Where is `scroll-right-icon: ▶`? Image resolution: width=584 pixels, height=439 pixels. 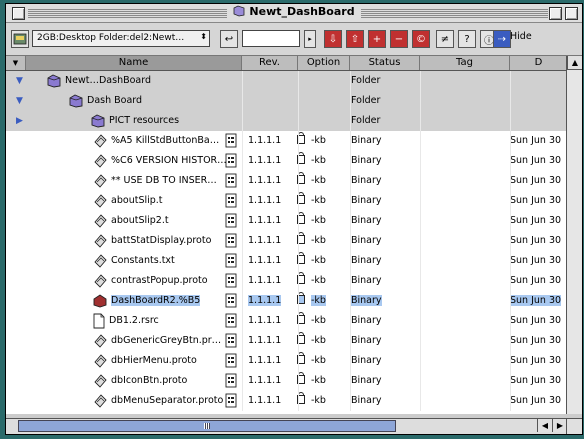
scroll-right-icon: ▶ is located at coordinates (559, 425).